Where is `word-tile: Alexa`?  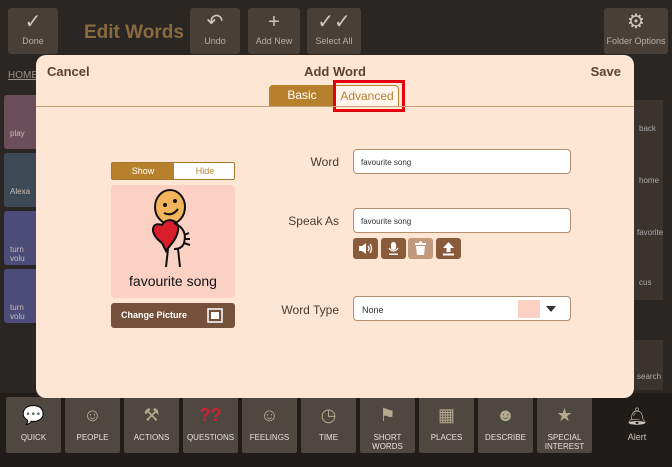
word-tile: Alexa is located at coordinates (21, 180).